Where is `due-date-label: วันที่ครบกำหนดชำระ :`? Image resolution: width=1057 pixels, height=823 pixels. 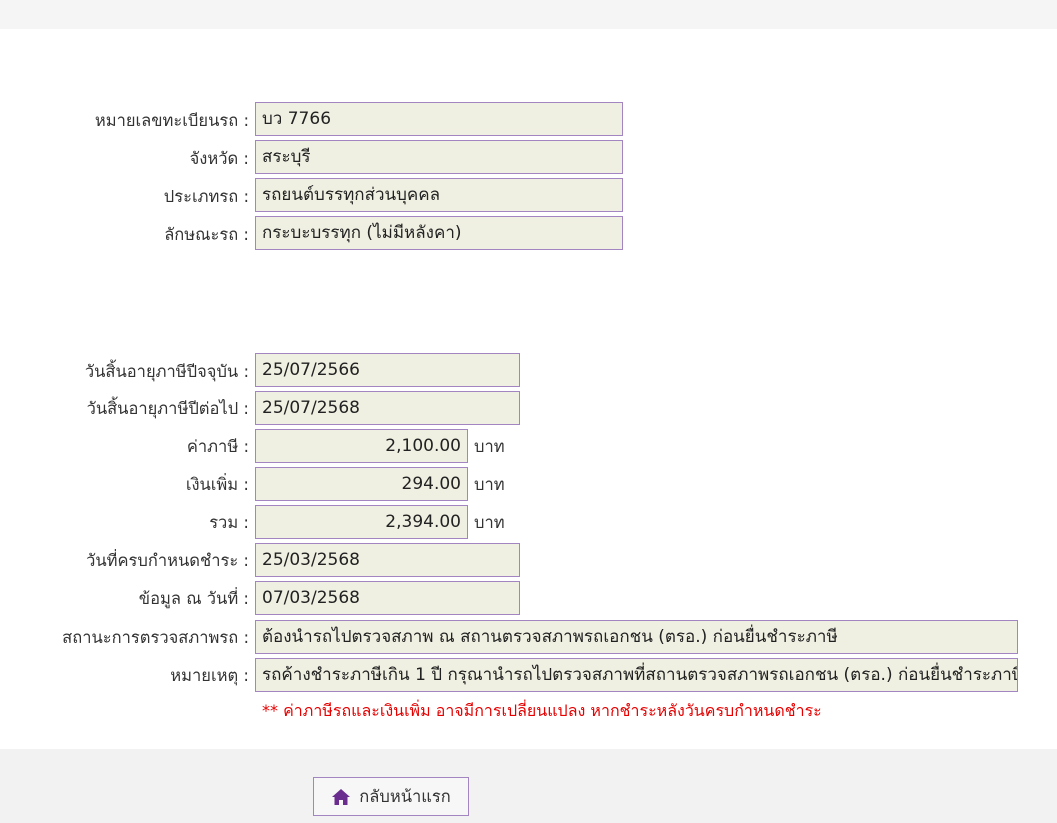
due-date-label: วันที่ครบกำหนดชำระ : is located at coordinates (167, 560).